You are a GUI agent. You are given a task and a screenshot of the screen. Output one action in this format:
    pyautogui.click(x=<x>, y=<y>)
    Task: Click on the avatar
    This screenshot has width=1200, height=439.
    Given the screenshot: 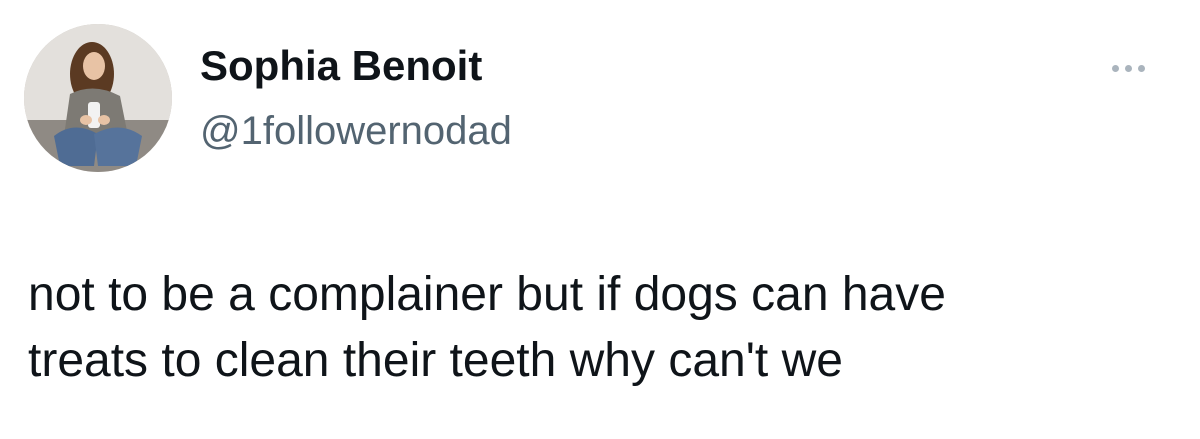 What is the action you would take?
    pyautogui.click(x=98, y=98)
    